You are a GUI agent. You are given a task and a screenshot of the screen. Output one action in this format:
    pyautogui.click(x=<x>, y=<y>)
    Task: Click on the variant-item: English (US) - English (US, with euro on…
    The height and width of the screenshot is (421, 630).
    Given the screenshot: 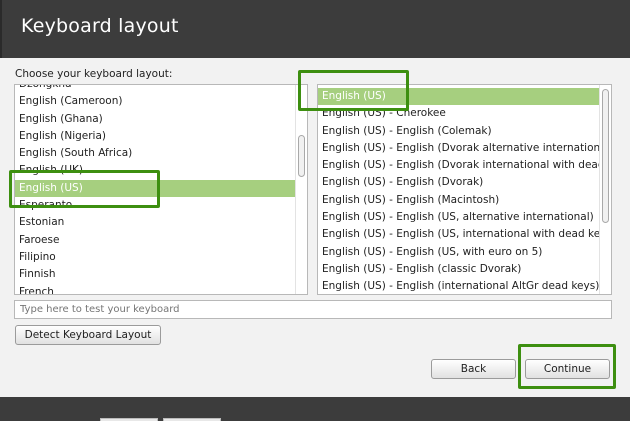 What is the action you would take?
    pyautogui.click(x=459, y=252)
    